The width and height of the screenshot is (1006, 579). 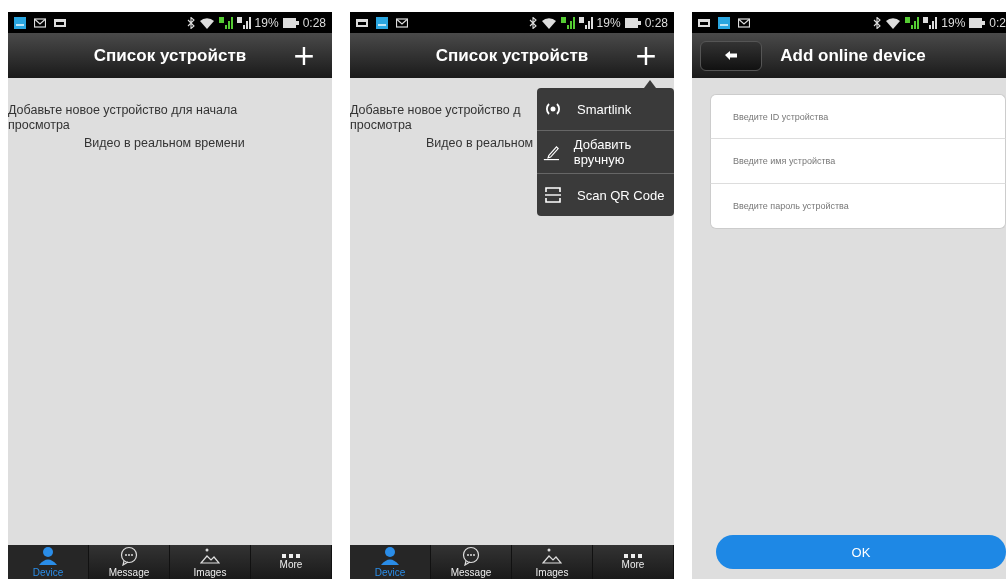 I want to click on input-field: Введите ID устройства, so click(x=858, y=116).